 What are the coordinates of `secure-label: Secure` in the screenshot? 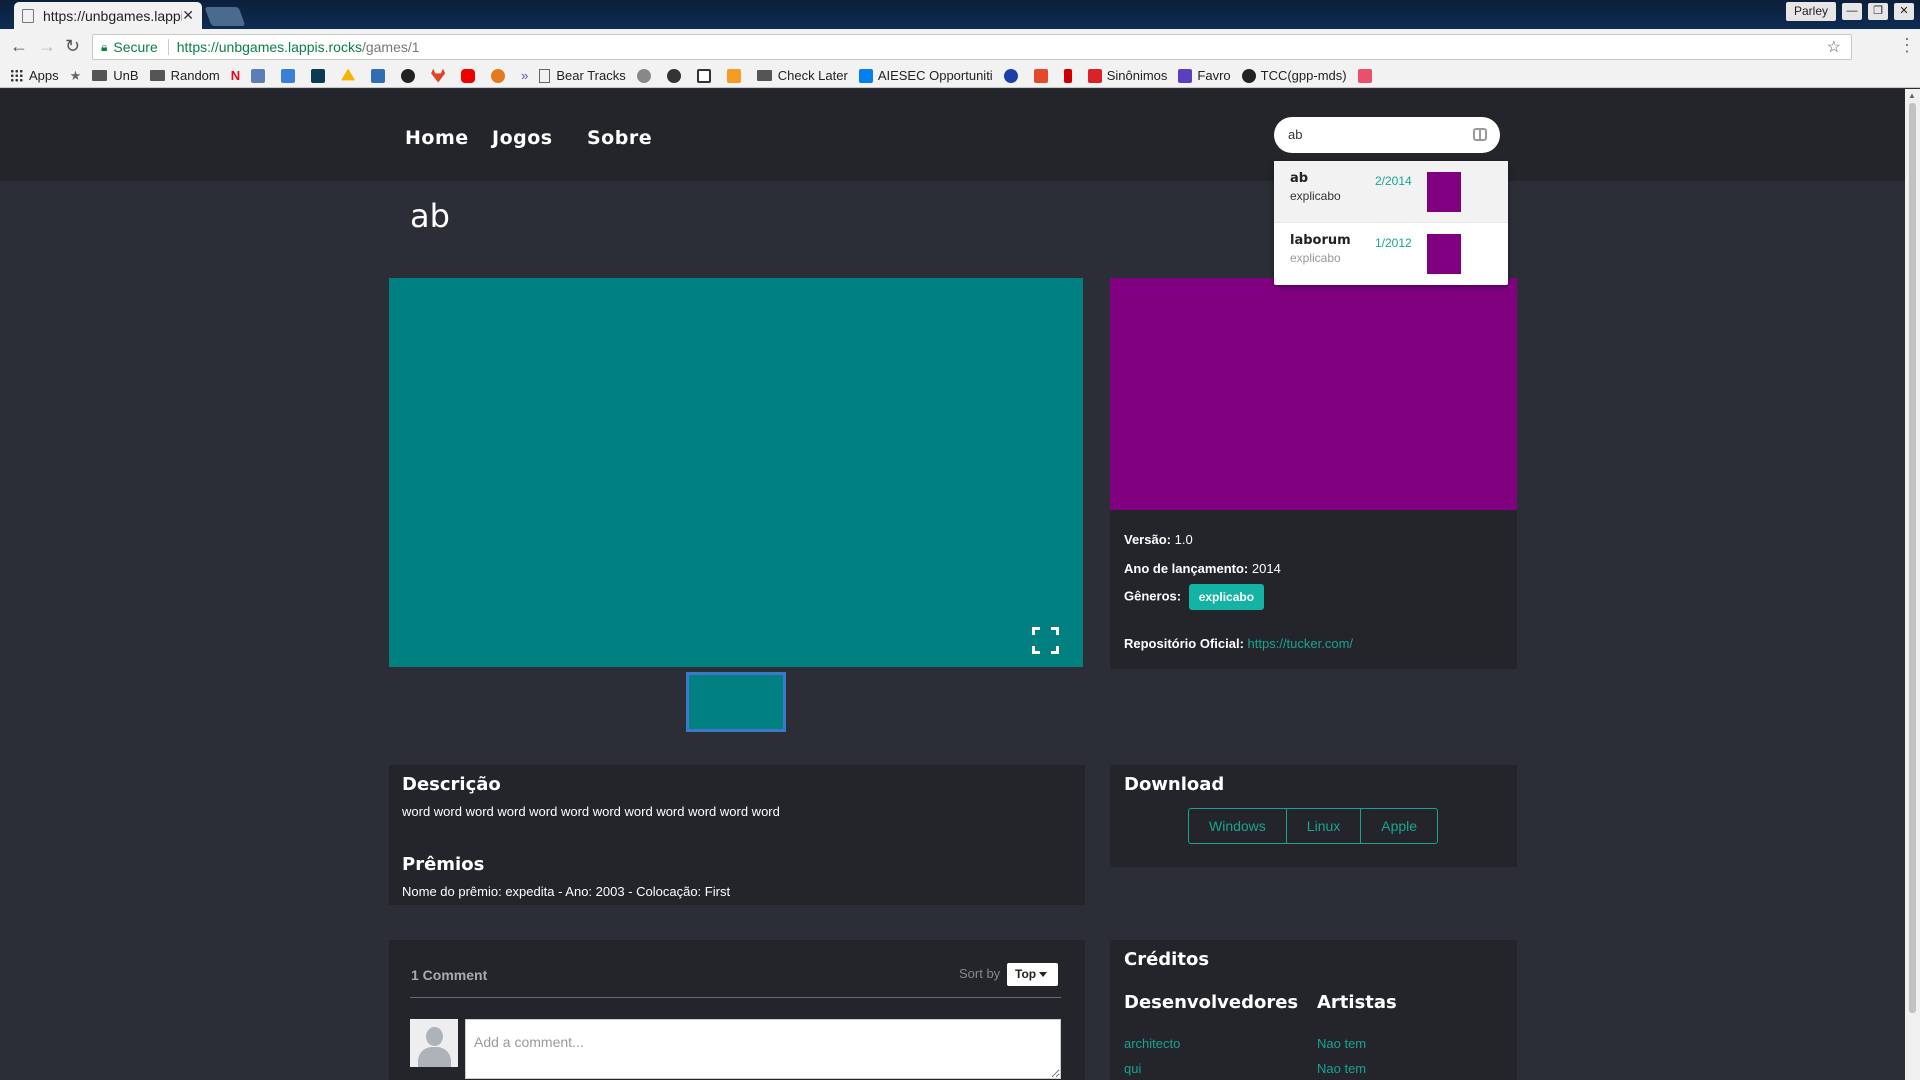 It's located at (135, 47).